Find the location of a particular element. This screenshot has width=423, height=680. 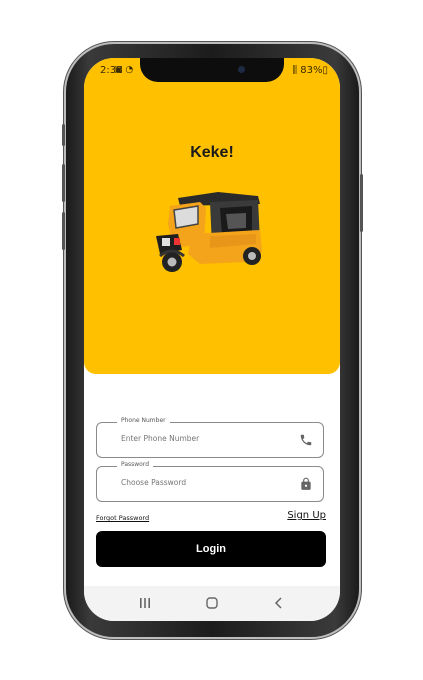

phone-icon is located at coordinates (306, 440).